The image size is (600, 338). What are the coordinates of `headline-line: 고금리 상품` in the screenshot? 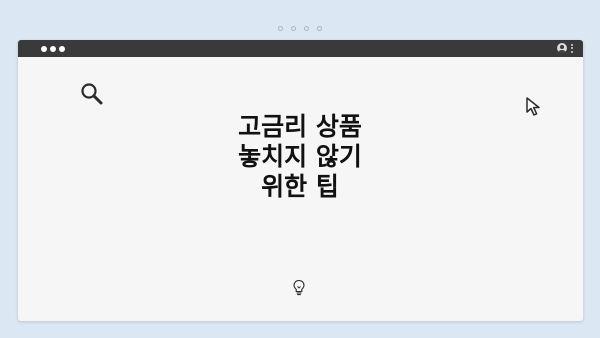 It's located at (300, 126).